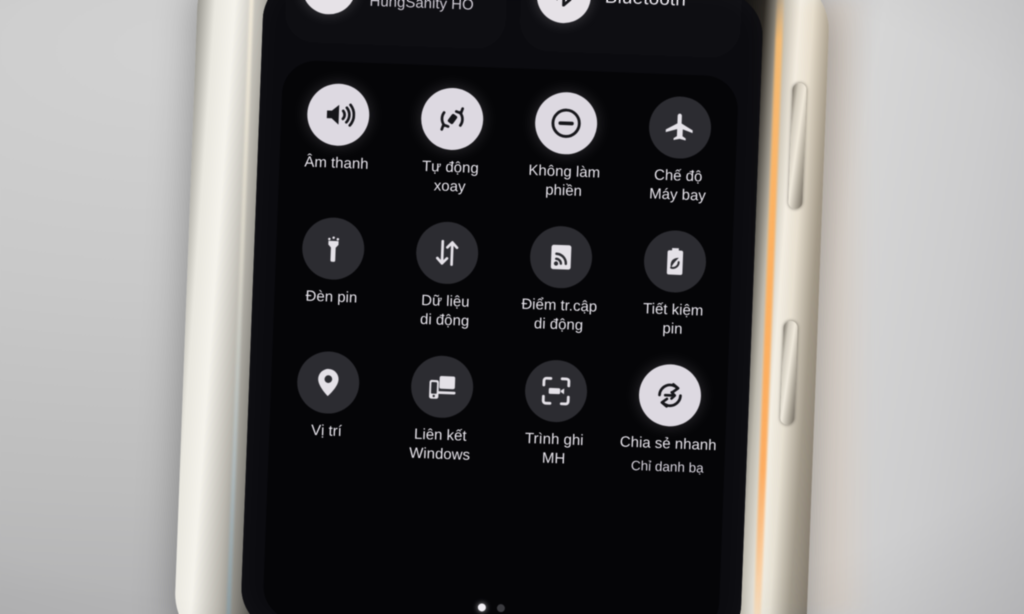 Image resolution: width=1024 pixels, height=614 pixels. What do you see at coordinates (326, 431) in the screenshot?
I see `location-tile-label: Vị trí` at bounding box center [326, 431].